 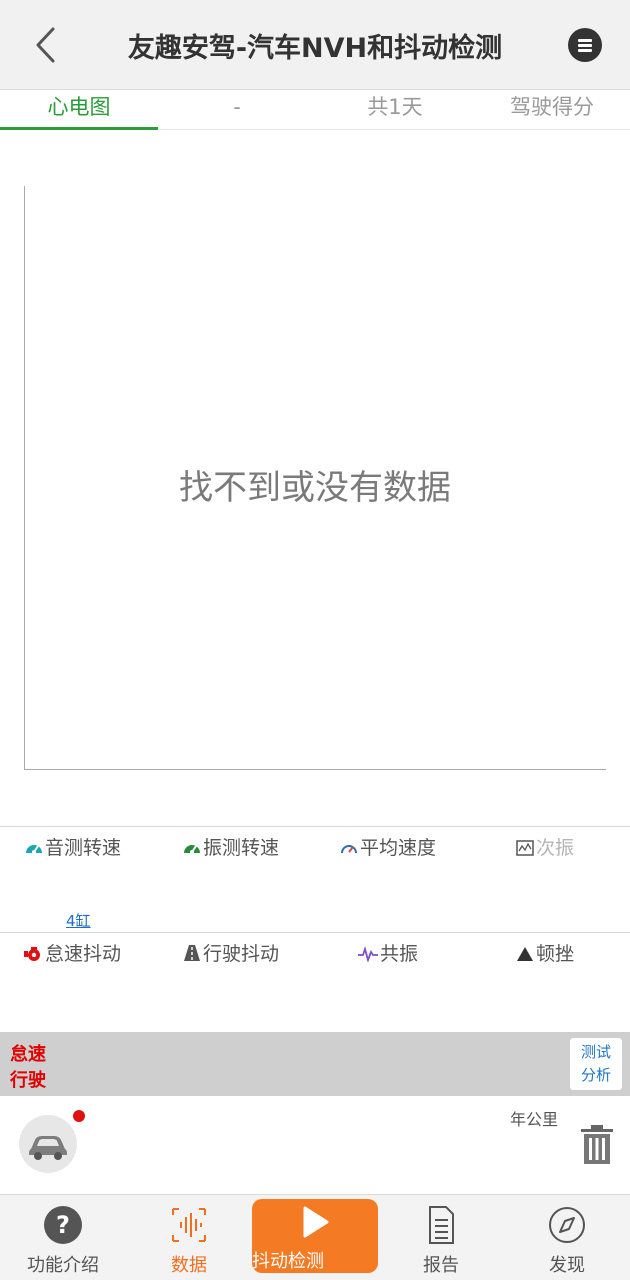 I want to click on data-icon, so click(x=189, y=1225).